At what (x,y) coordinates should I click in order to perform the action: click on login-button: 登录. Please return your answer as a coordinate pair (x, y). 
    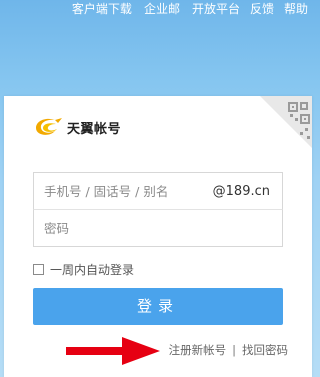
    Looking at the image, I should click on (158, 306).